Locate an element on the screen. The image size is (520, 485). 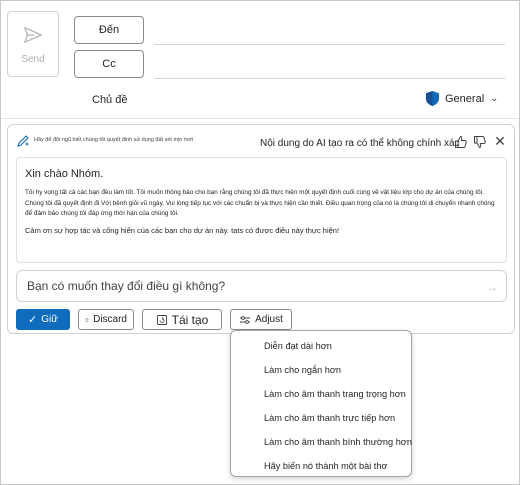
sliders-icon is located at coordinates (245, 319).